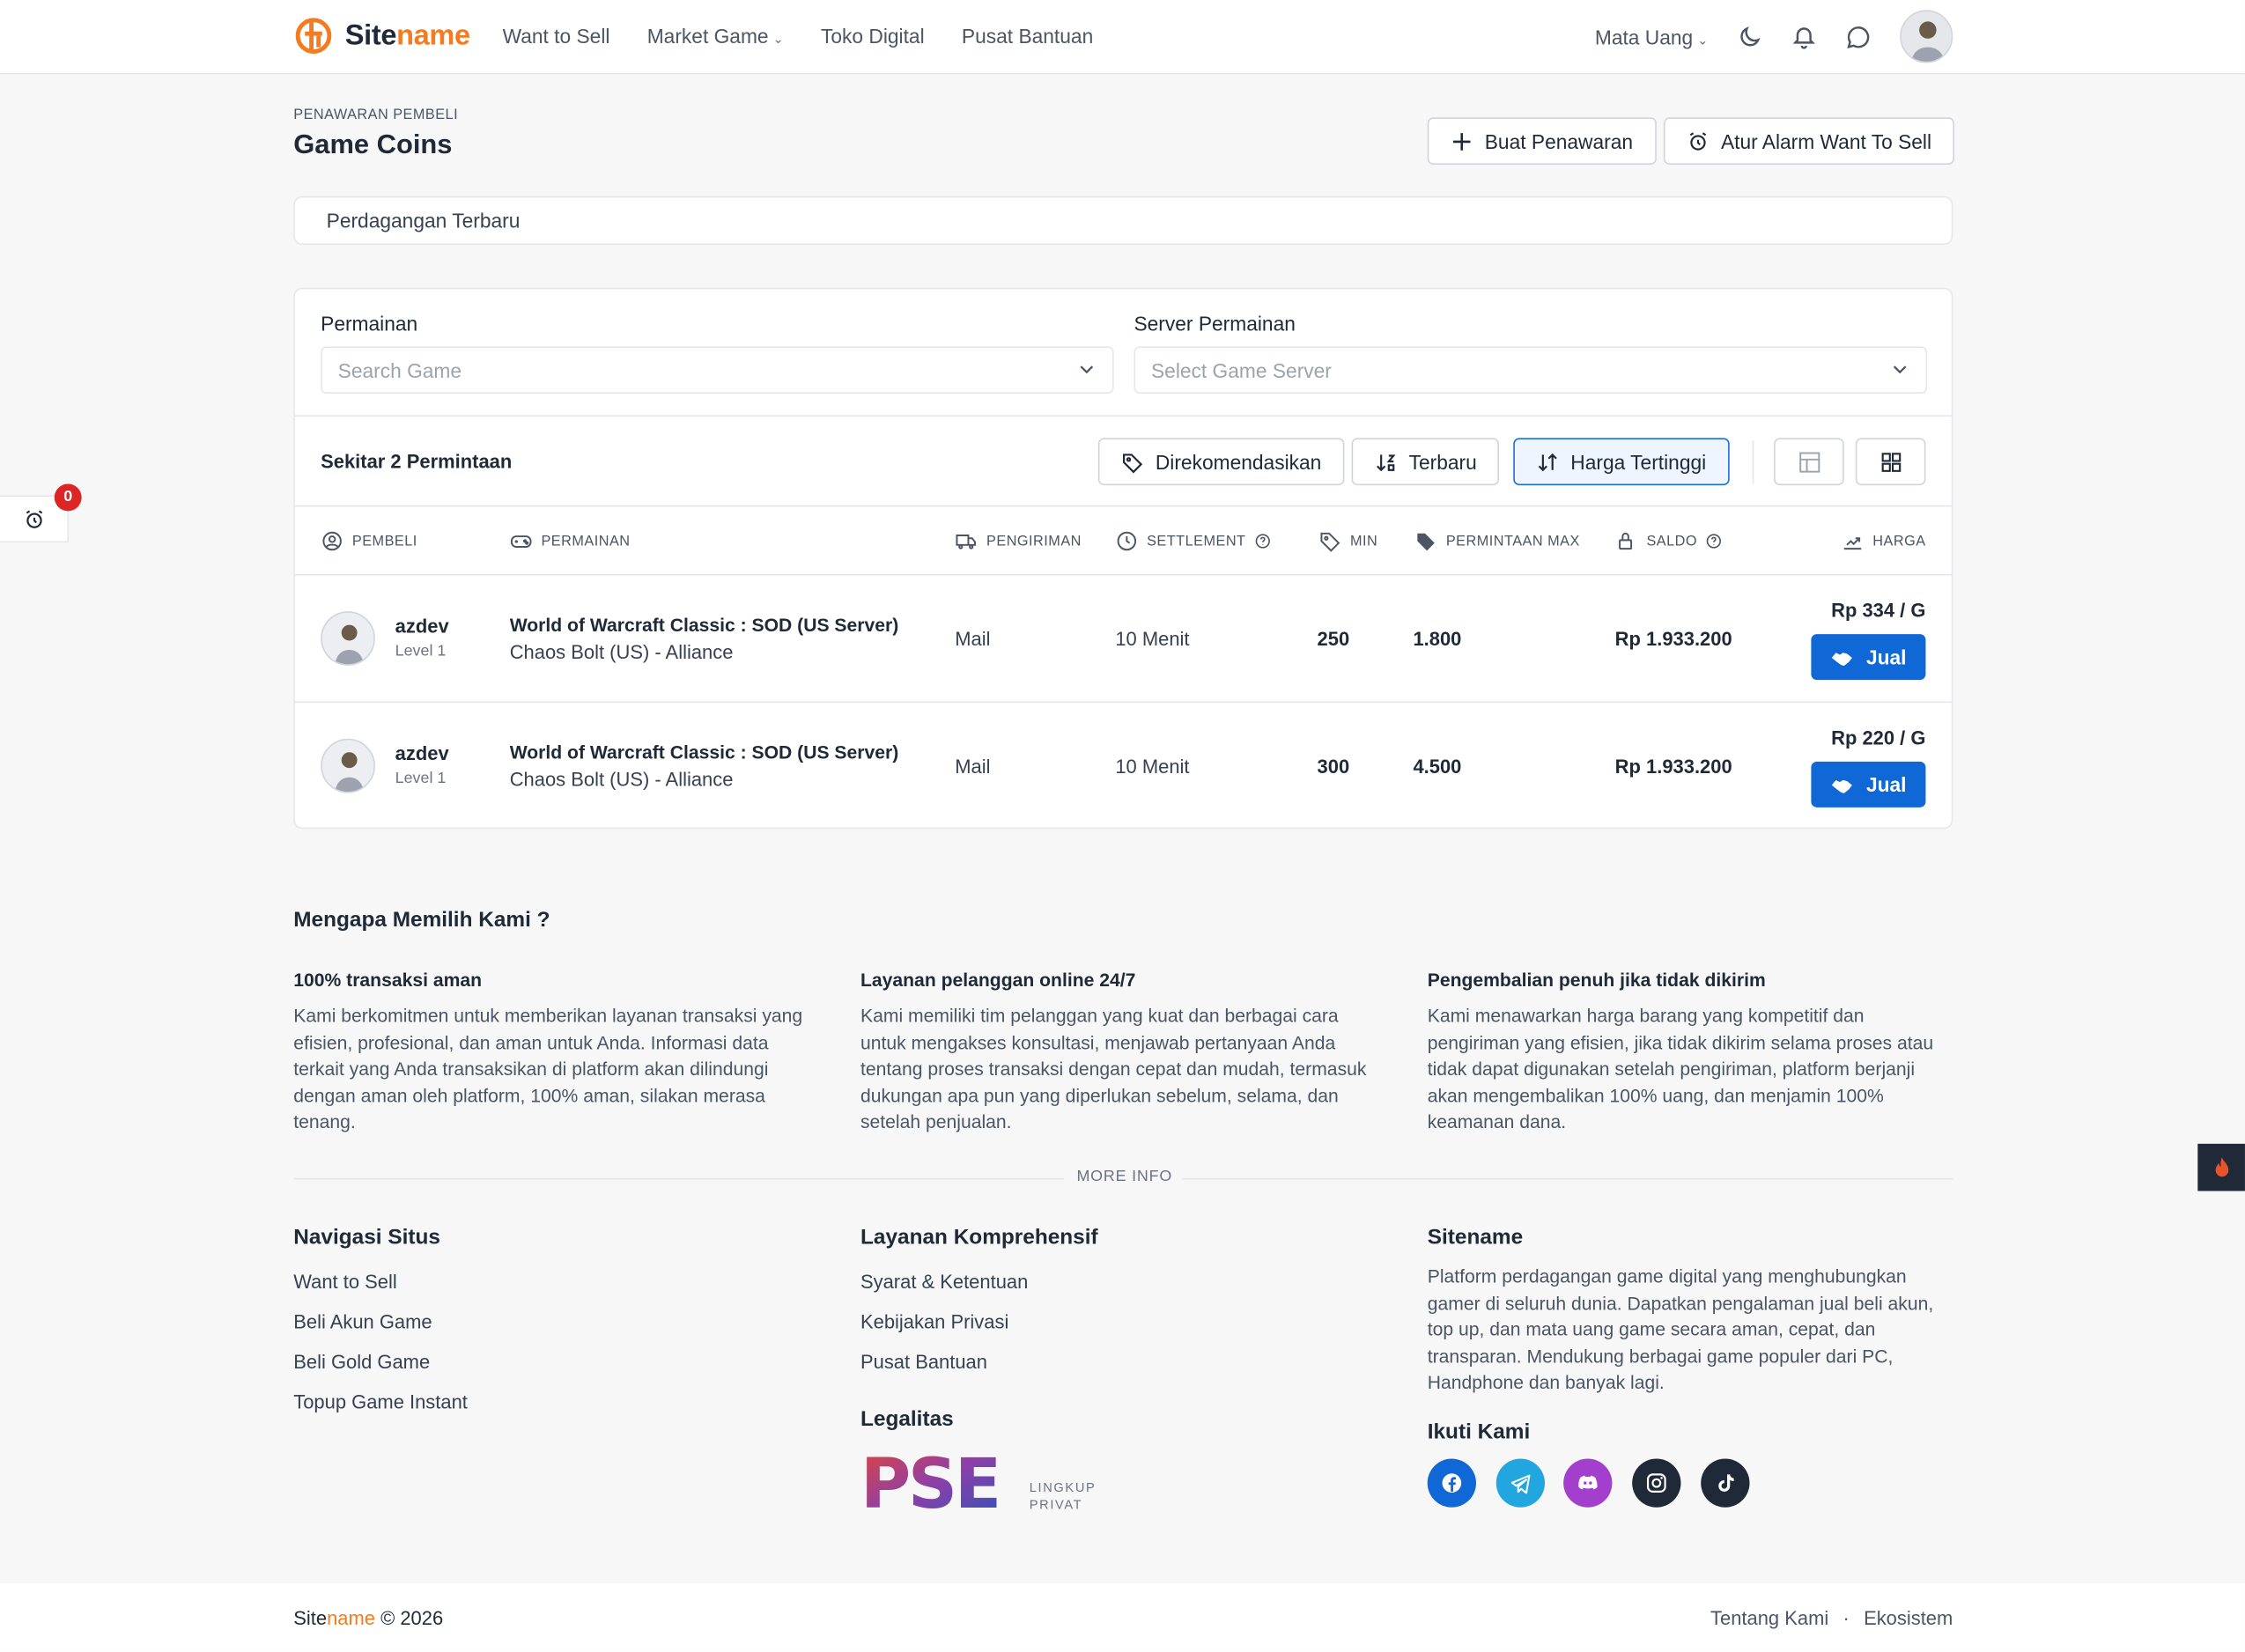 The height and width of the screenshot is (1652, 2245). What do you see at coordinates (717, 370) in the screenshot?
I see `game-search-select: Search Game` at bounding box center [717, 370].